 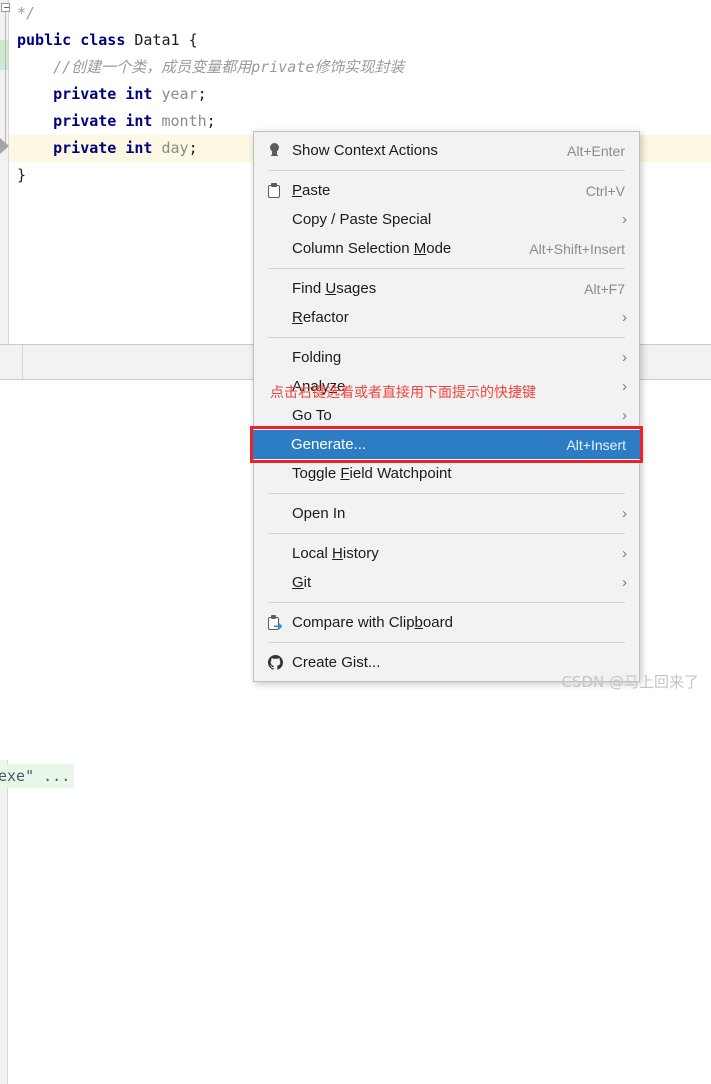 I want to click on menu-item-shortcut: Alt+Shift+Insert, so click(x=577, y=248).